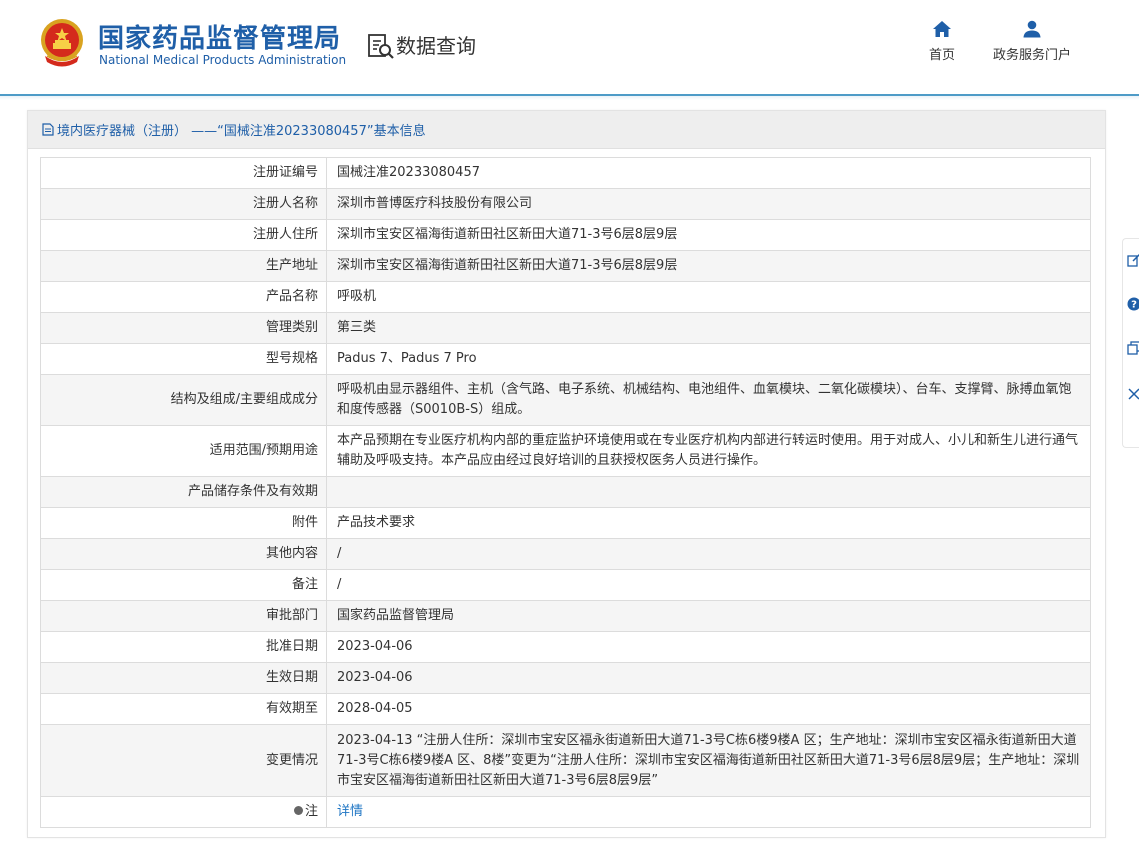 Image resolution: width=1139 pixels, height=853 pixels. I want to click on nav-service-portal: 政务服务门户, so click(1032, 41).